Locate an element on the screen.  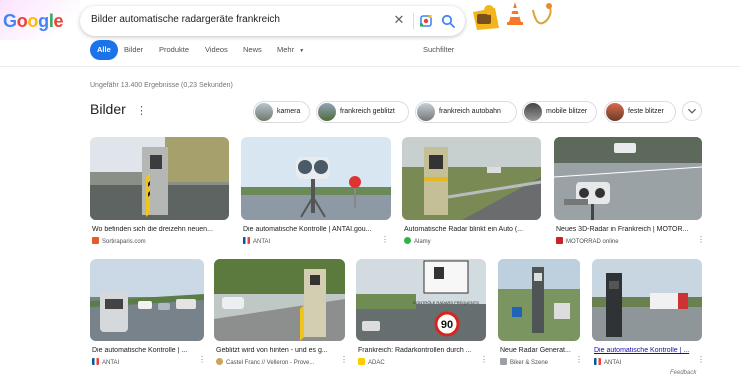
chip-frankreich-autobahn: frankreich autobahn is located at coordinates (466, 112).